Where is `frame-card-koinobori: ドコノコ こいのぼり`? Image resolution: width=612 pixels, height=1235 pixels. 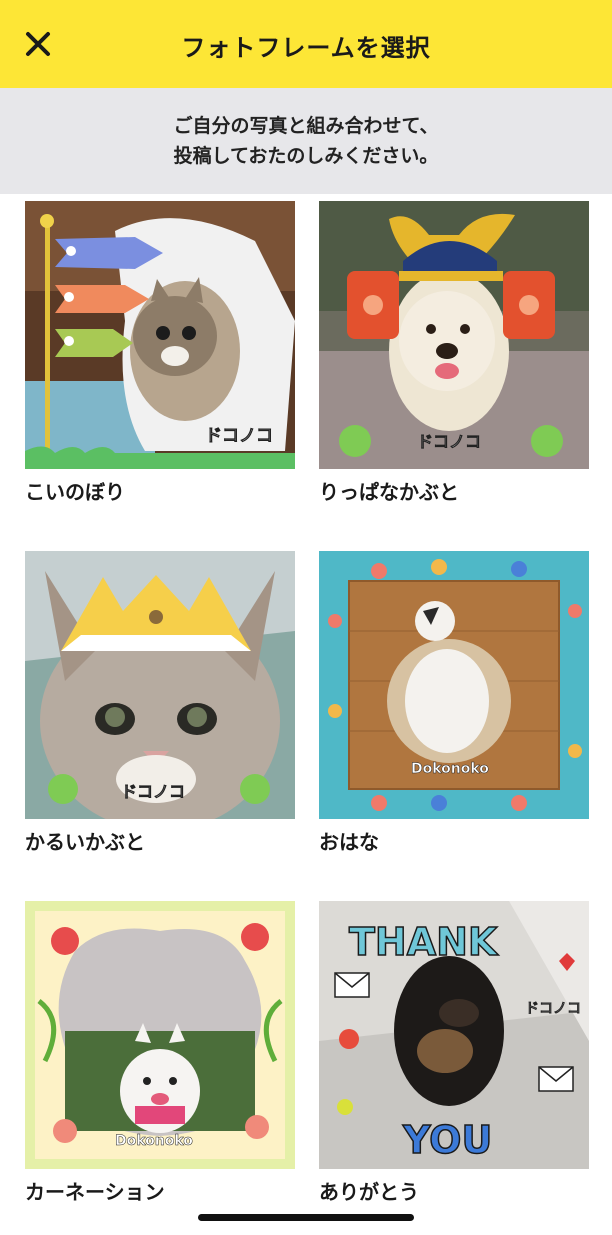
frame-card-koinobori: ドコノコ こいのぼり is located at coordinates (160, 353).